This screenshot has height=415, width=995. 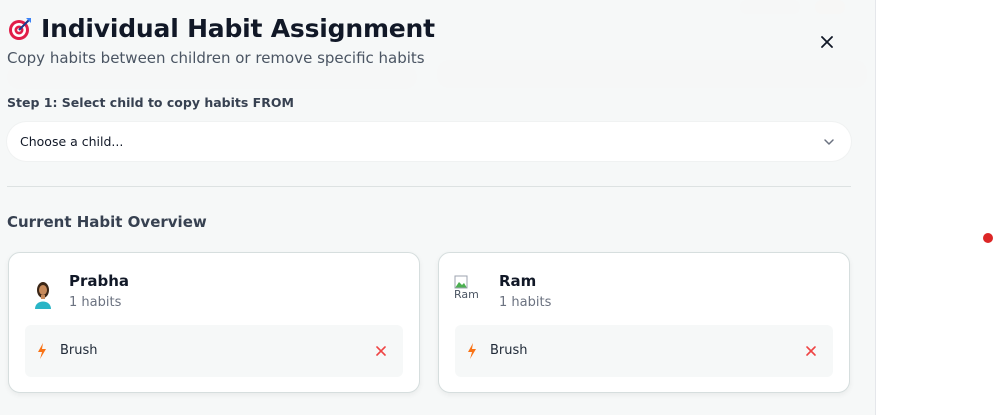 What do you see at coordinates (43, 293) in the screenshot?
I see `avatar` at bounding box center [43, 293].